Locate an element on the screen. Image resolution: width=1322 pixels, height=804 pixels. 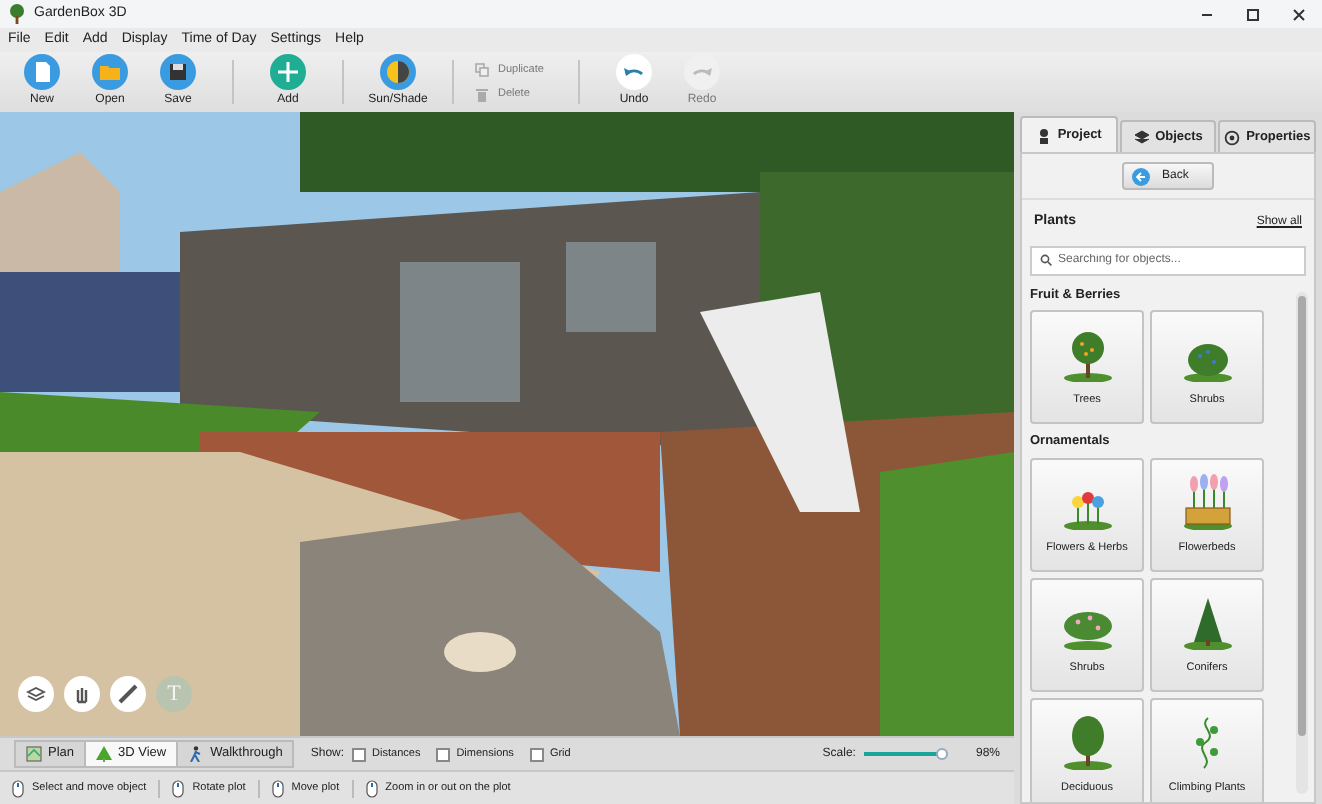
half-sun-icon is located at coordinates (398, 72).